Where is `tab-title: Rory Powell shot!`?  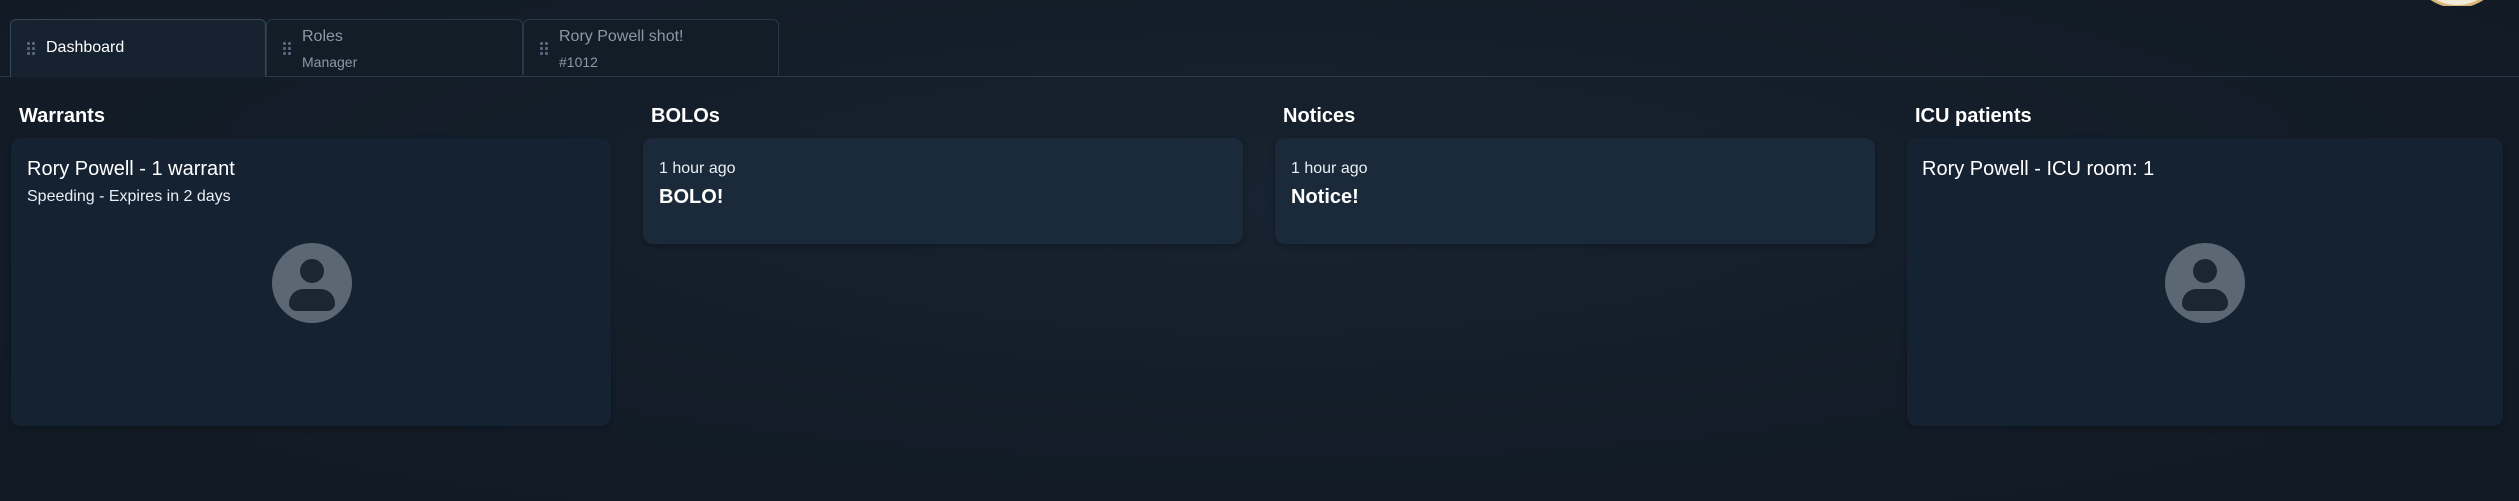
tab-title: Rory Powell shot! is located at coordinates (621, 36).